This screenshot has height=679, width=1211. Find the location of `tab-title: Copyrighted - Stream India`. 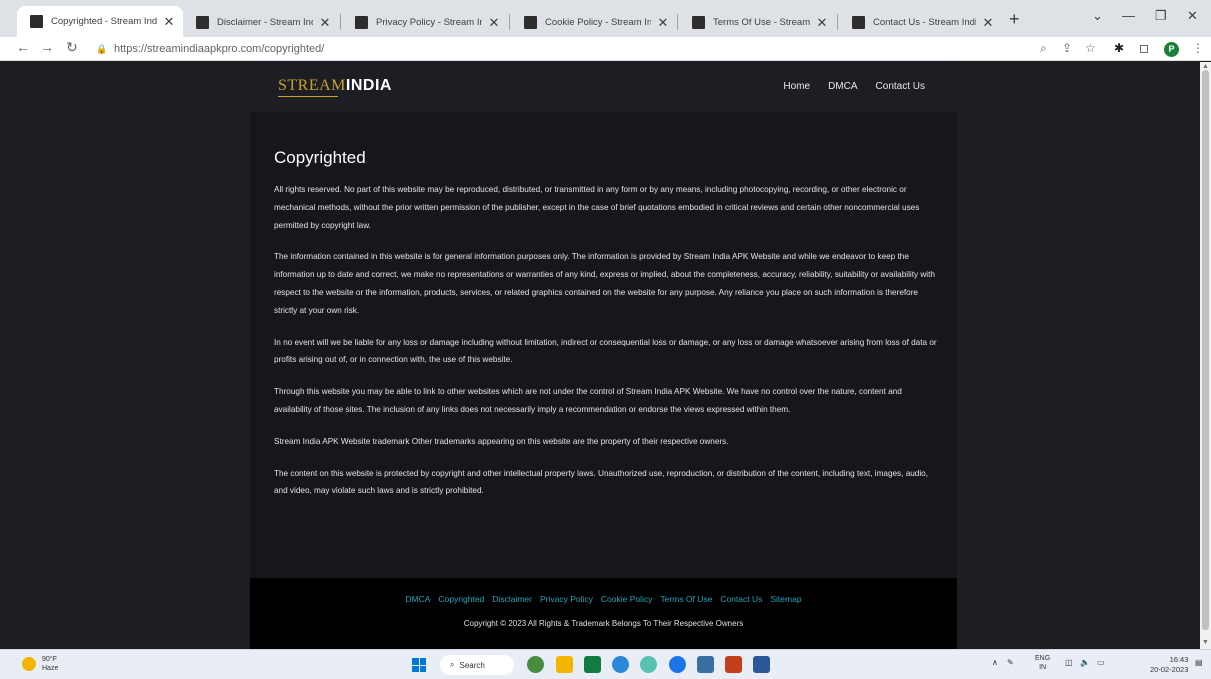

tab-title: Copyrighted - Stream India is located at coordinates (104, 21).